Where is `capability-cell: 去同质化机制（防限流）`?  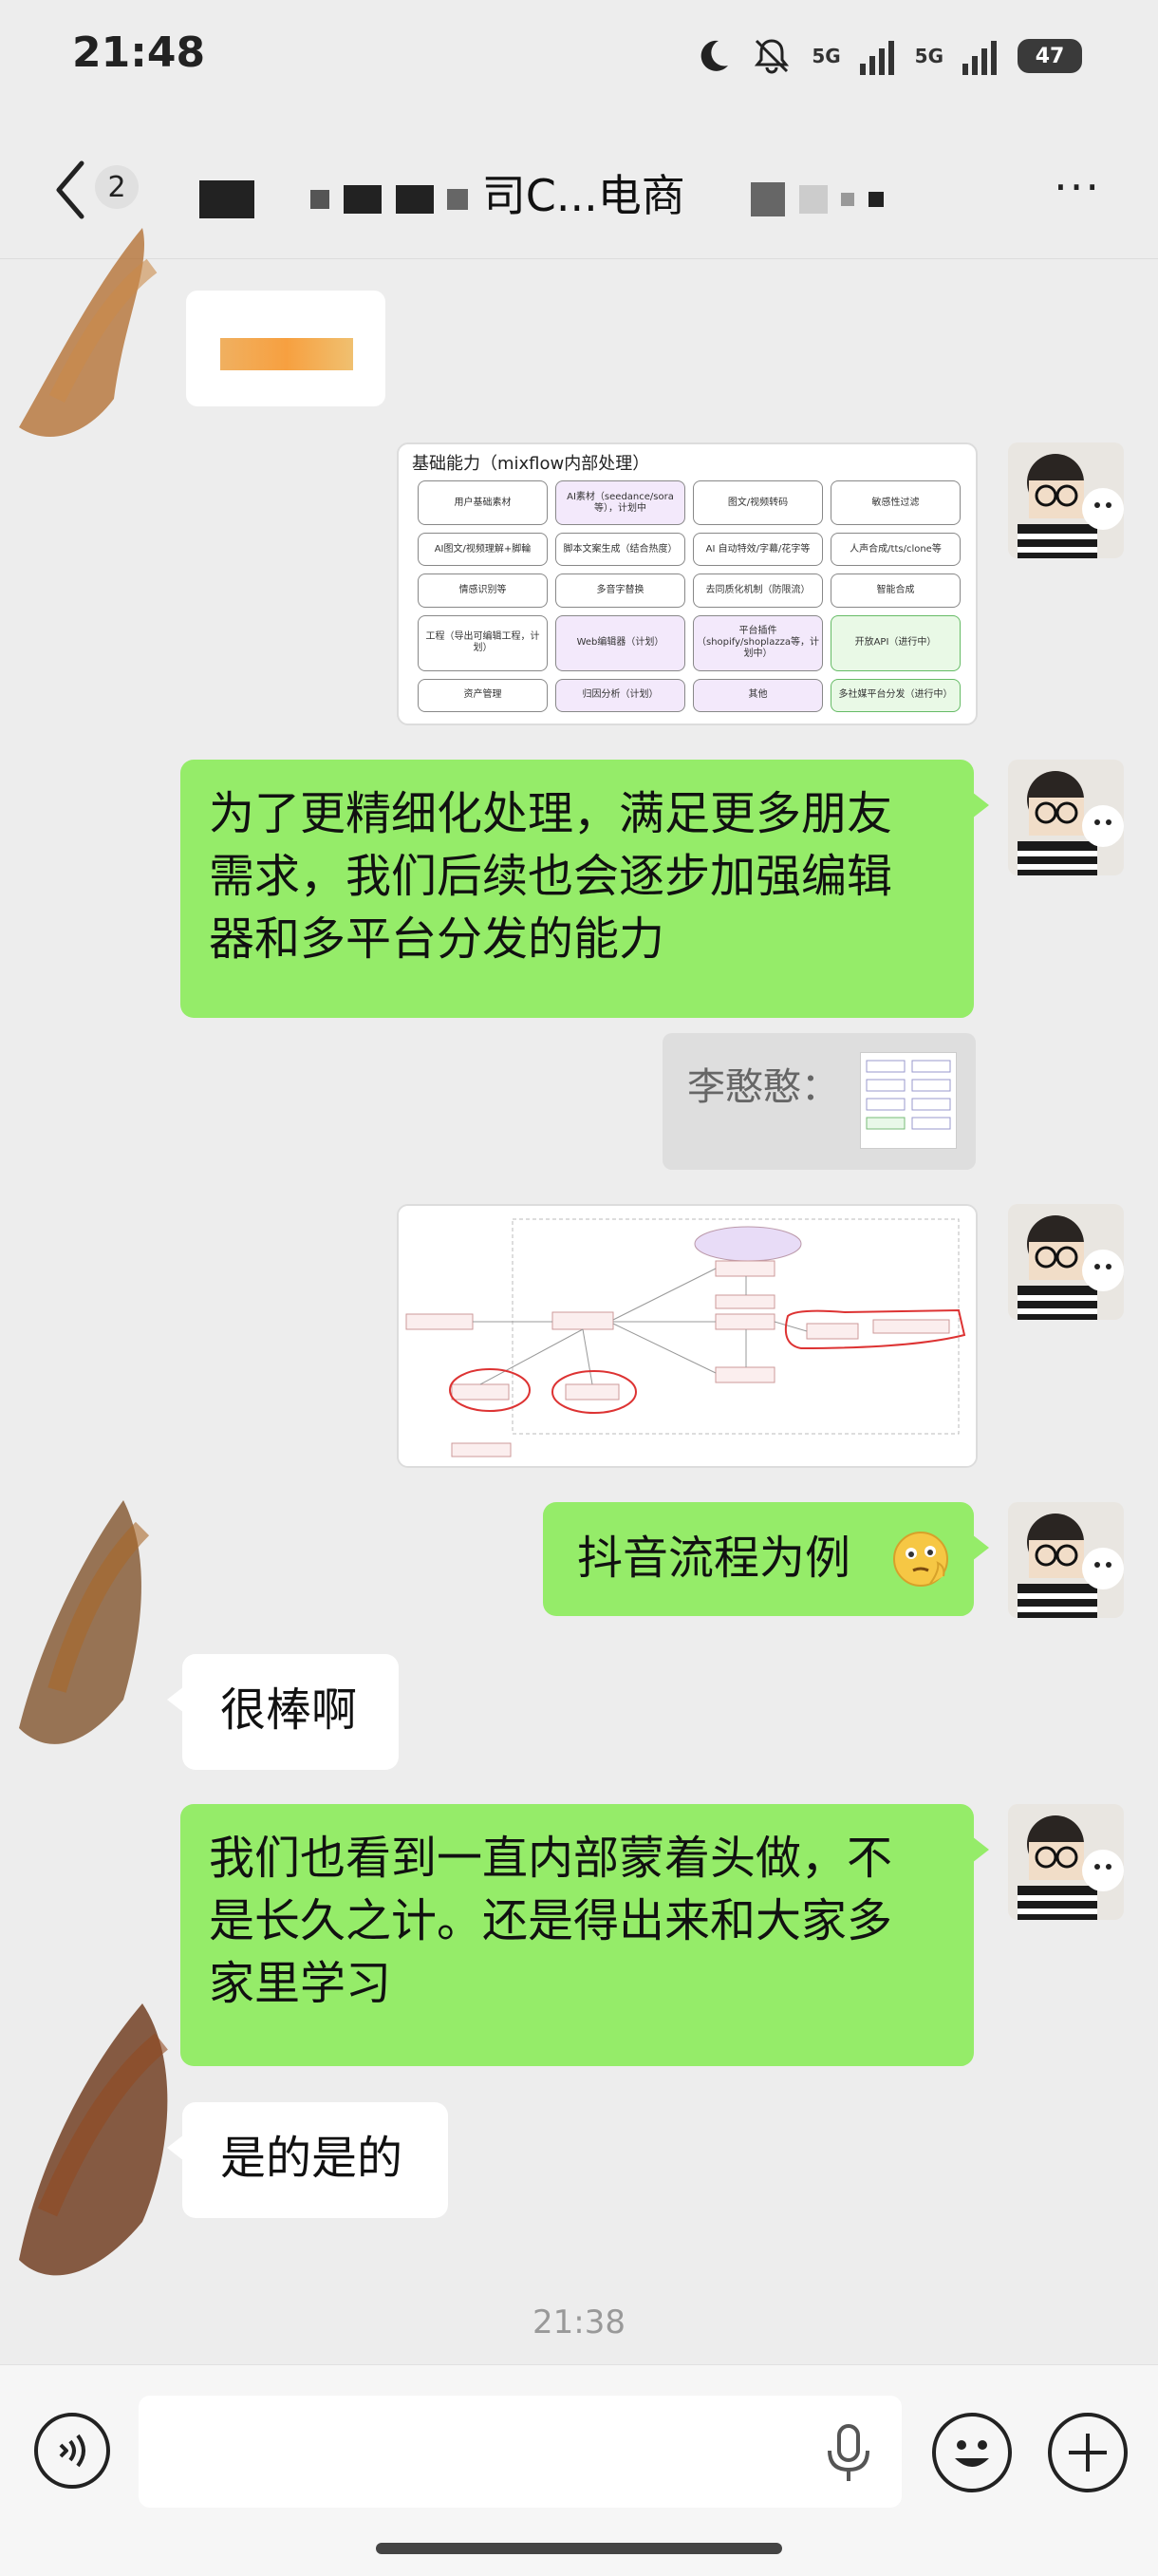 capability-cell: 去同质化机制（防限流） is located at coordinates (758, 590).